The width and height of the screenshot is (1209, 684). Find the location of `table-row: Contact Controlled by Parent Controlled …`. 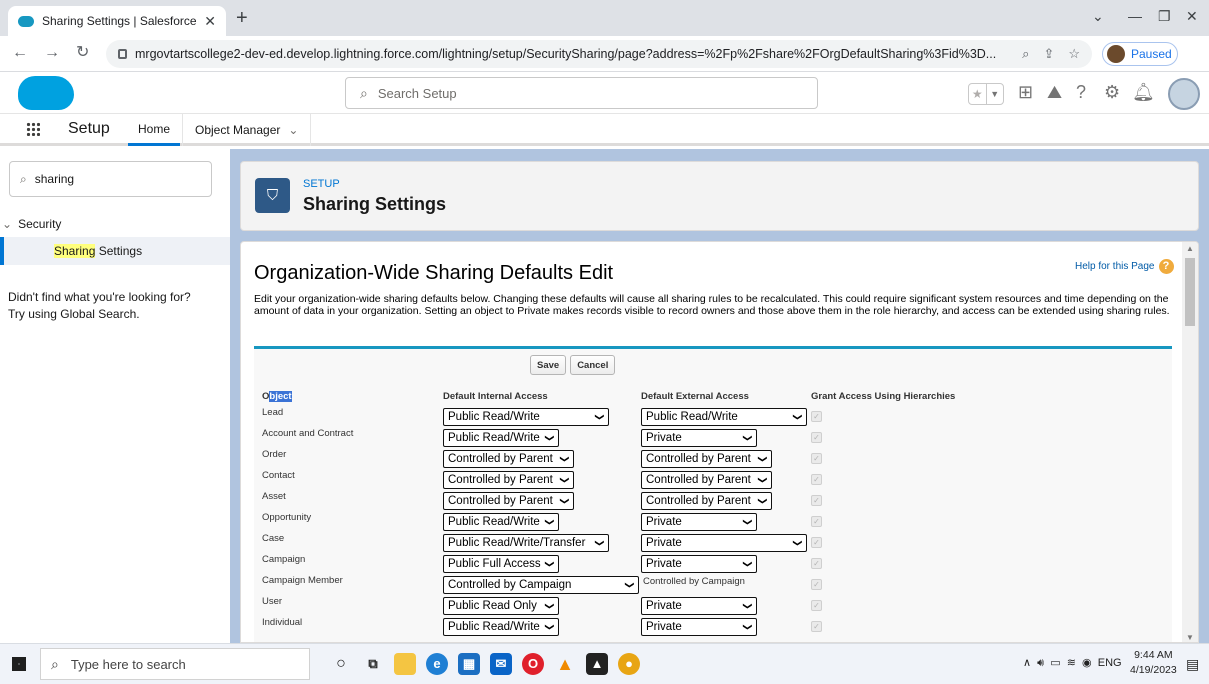

table-row: Contact Controlled by Parent Controlled … is located at coordinates (713, 478).